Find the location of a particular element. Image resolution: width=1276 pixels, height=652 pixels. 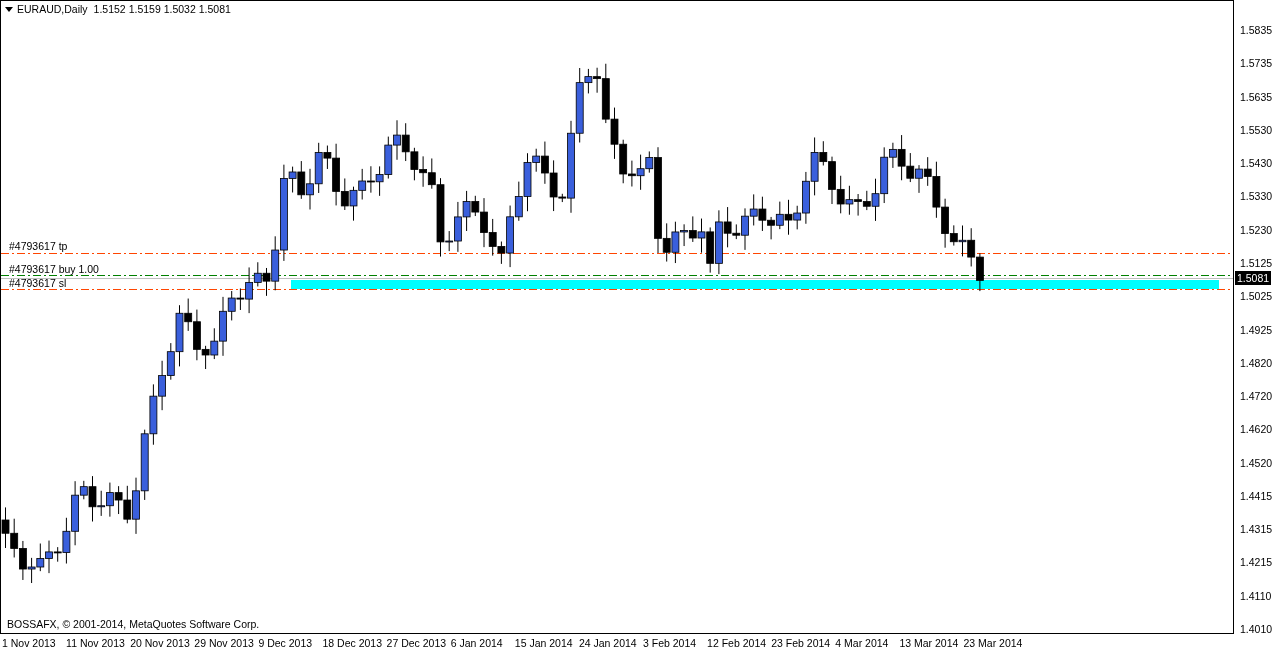

time-scale-label: 23 Mar 2014 is located at coordinates (993, 643).